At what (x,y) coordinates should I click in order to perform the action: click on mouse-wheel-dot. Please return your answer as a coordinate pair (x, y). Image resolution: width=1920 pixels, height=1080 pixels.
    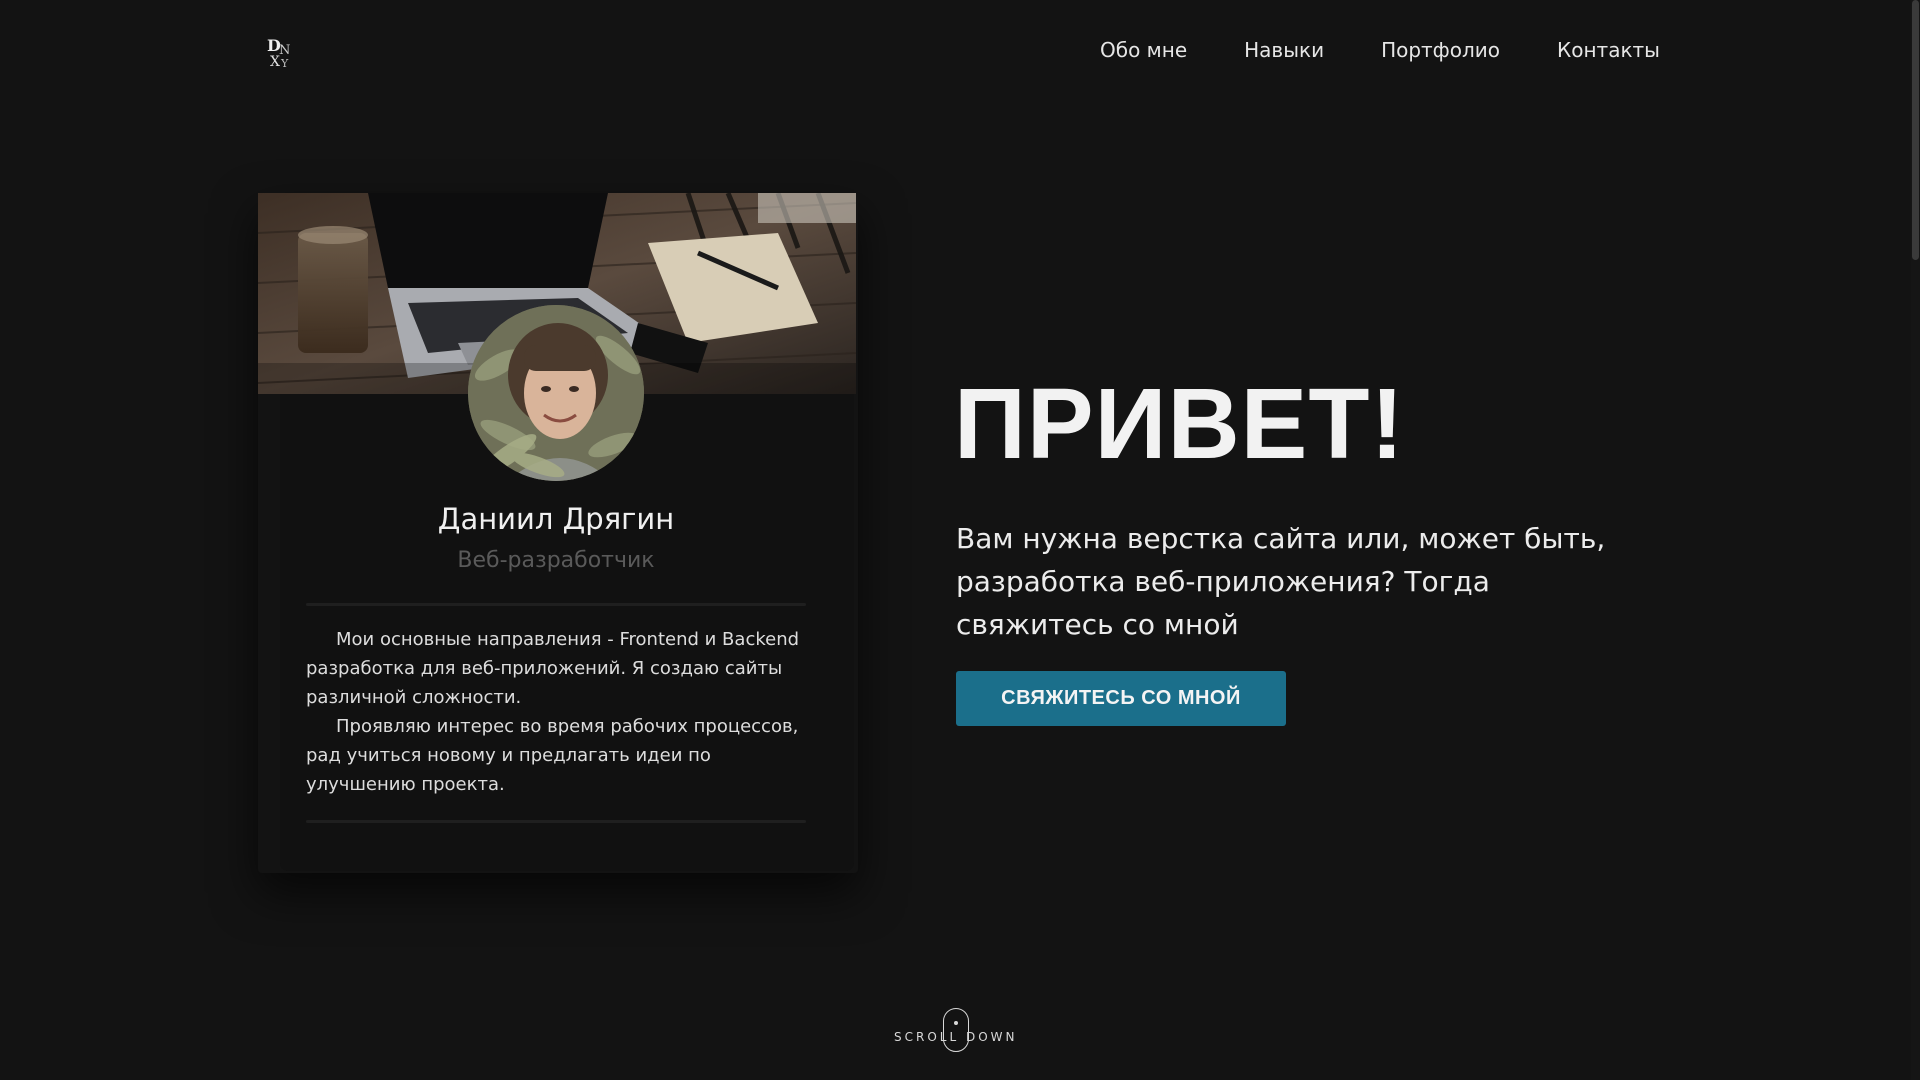
    Looking at the image, I should click on (956, 1023).